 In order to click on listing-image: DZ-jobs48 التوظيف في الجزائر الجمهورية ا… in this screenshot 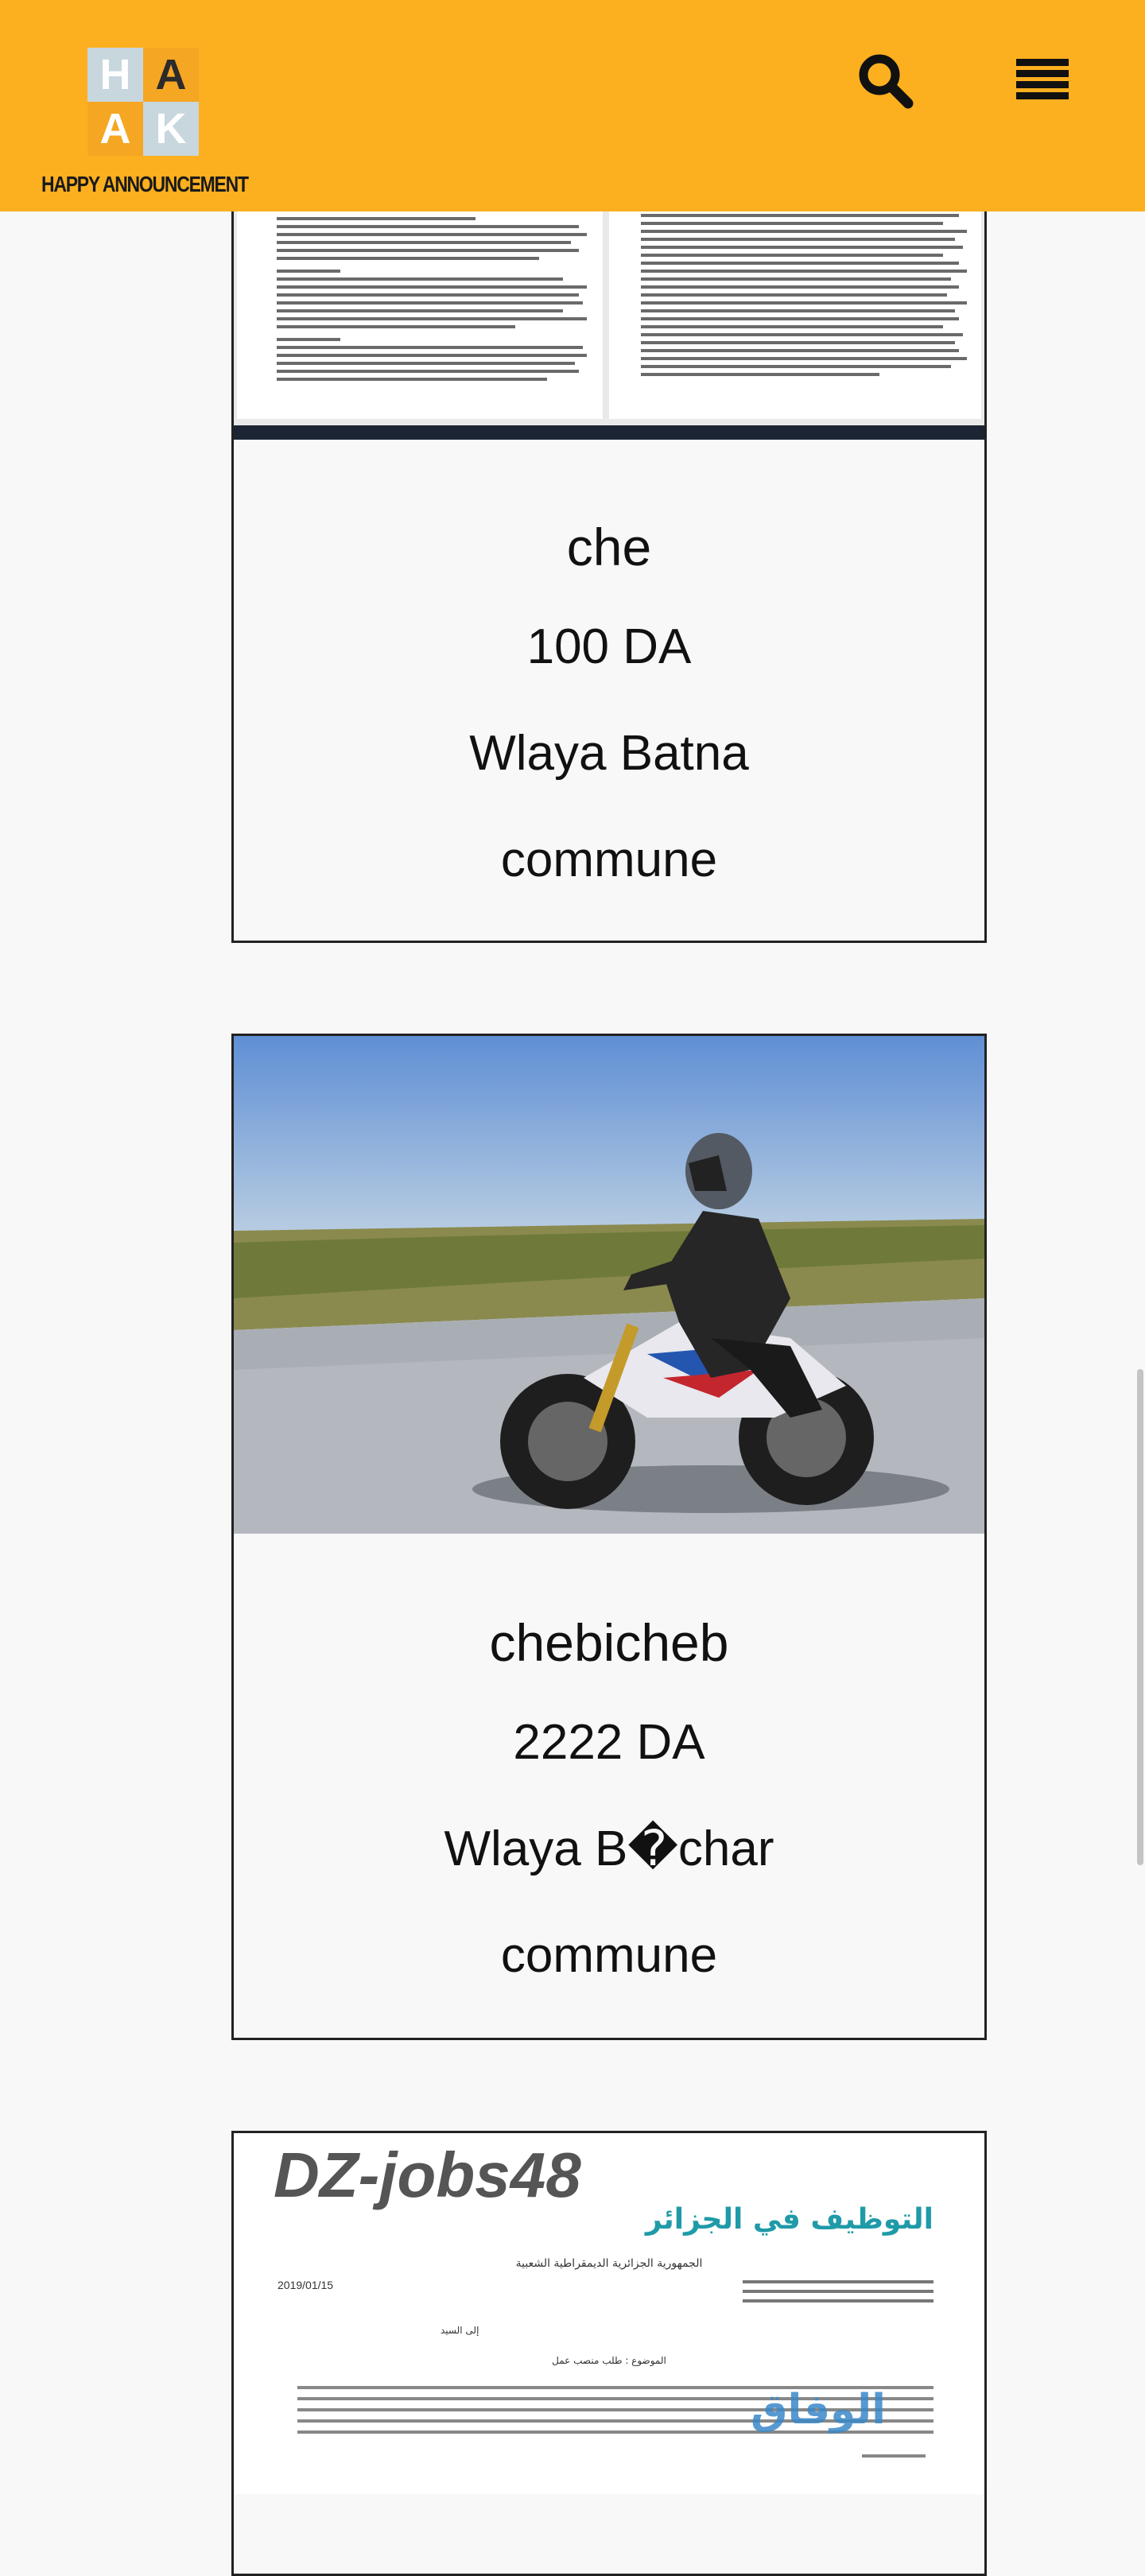, I will do `click(609, 2314)`.